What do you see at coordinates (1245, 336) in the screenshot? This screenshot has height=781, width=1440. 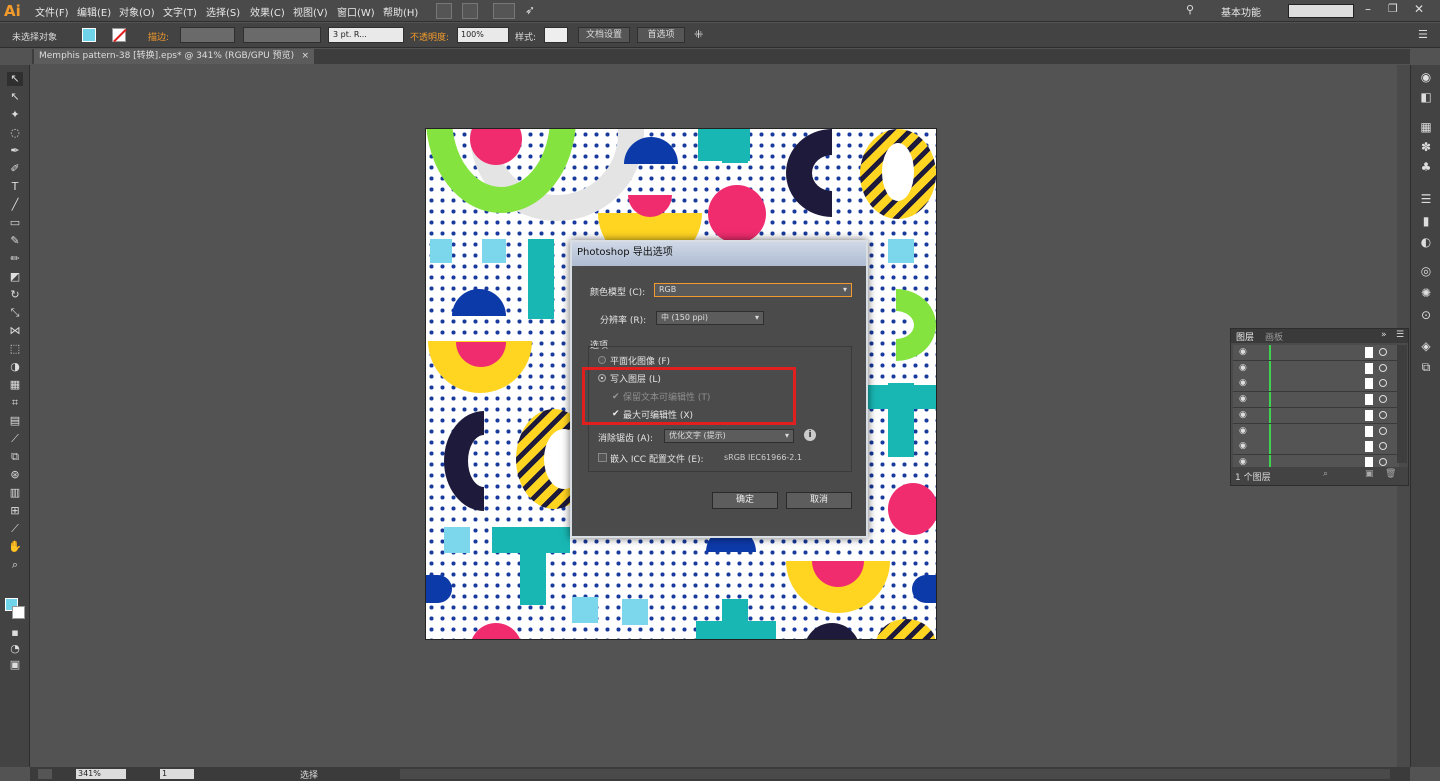 I see `tab-layers: 图层` at bounding box center [1245, 336].